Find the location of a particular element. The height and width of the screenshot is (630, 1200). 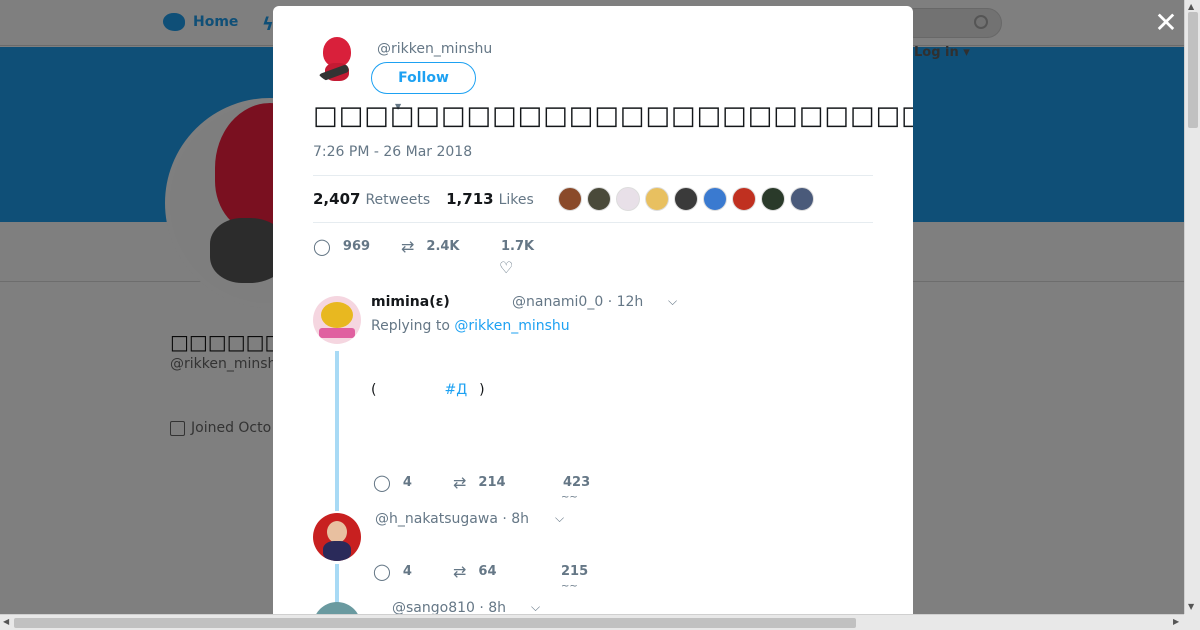

reply-text-close: ) is located at coordinates (482, 390).